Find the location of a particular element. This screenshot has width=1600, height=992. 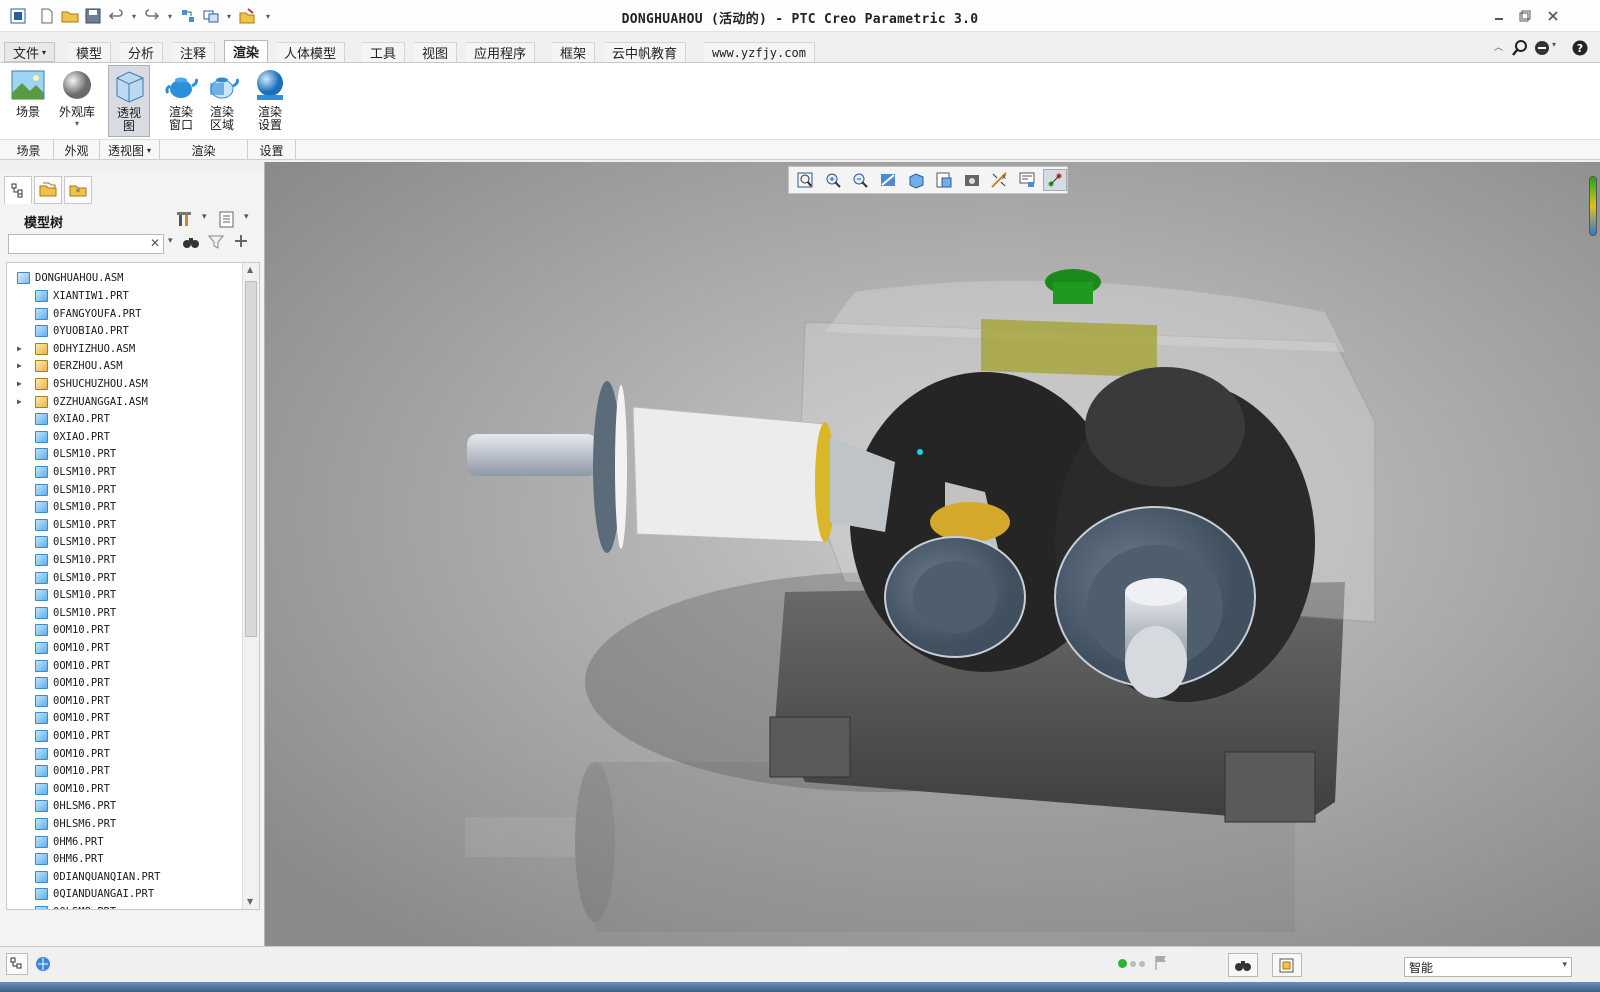

tree-search-field: ✕ is located at coordinates (86, 244).